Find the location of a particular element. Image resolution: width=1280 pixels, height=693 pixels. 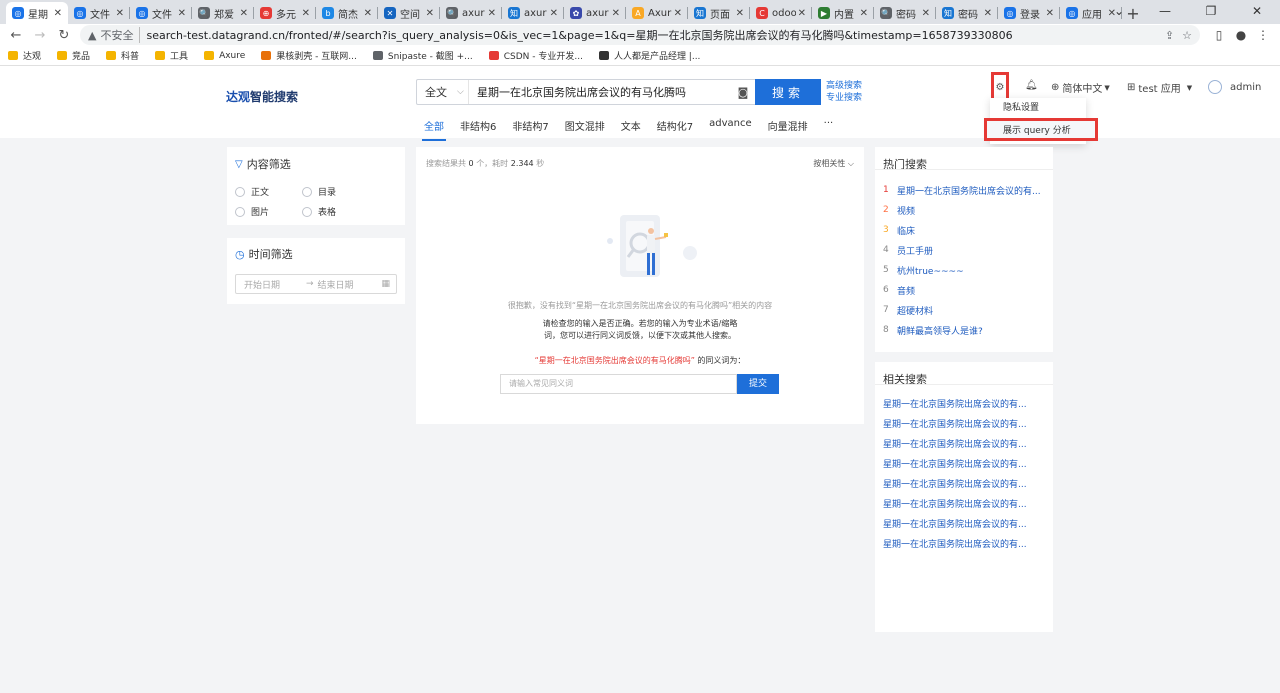

browser-tab: ◎ 登录 ✕ is located at coordinates (1029, 13).